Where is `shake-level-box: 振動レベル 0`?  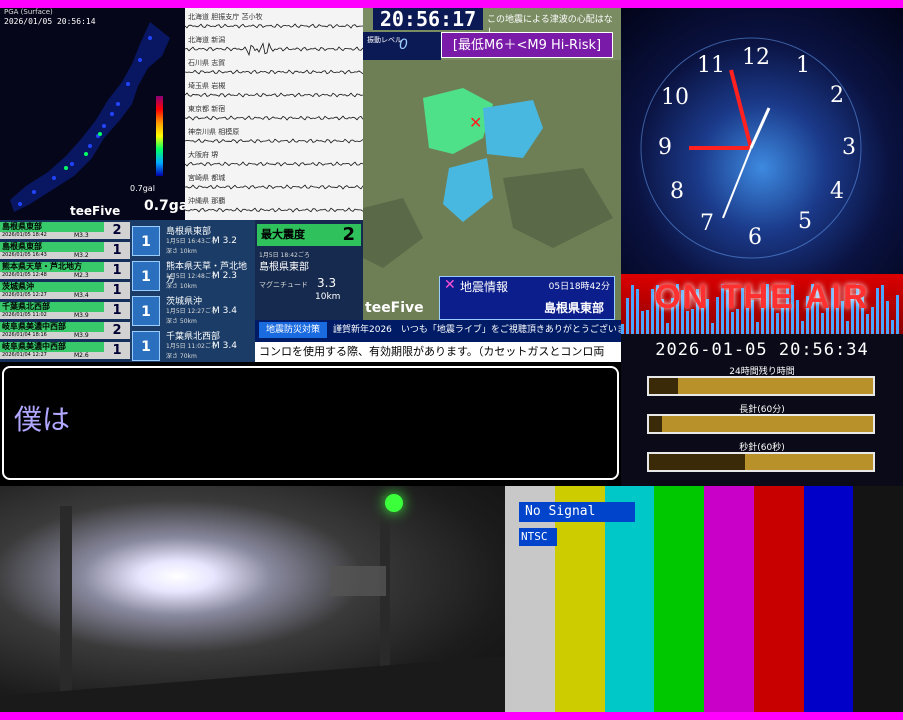 shake-level-box: 振動レベル 0 is located at coordinates (402, 46).